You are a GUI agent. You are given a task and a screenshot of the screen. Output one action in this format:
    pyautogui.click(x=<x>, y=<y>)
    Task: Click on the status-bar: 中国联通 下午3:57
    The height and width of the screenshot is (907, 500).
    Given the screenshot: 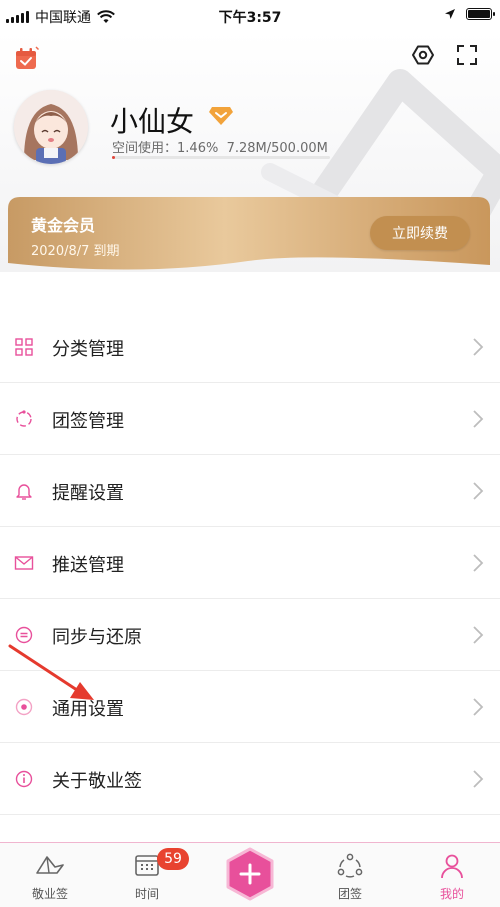 What is the action you would take?
    pyautogui.click(x=250, y=16)
    